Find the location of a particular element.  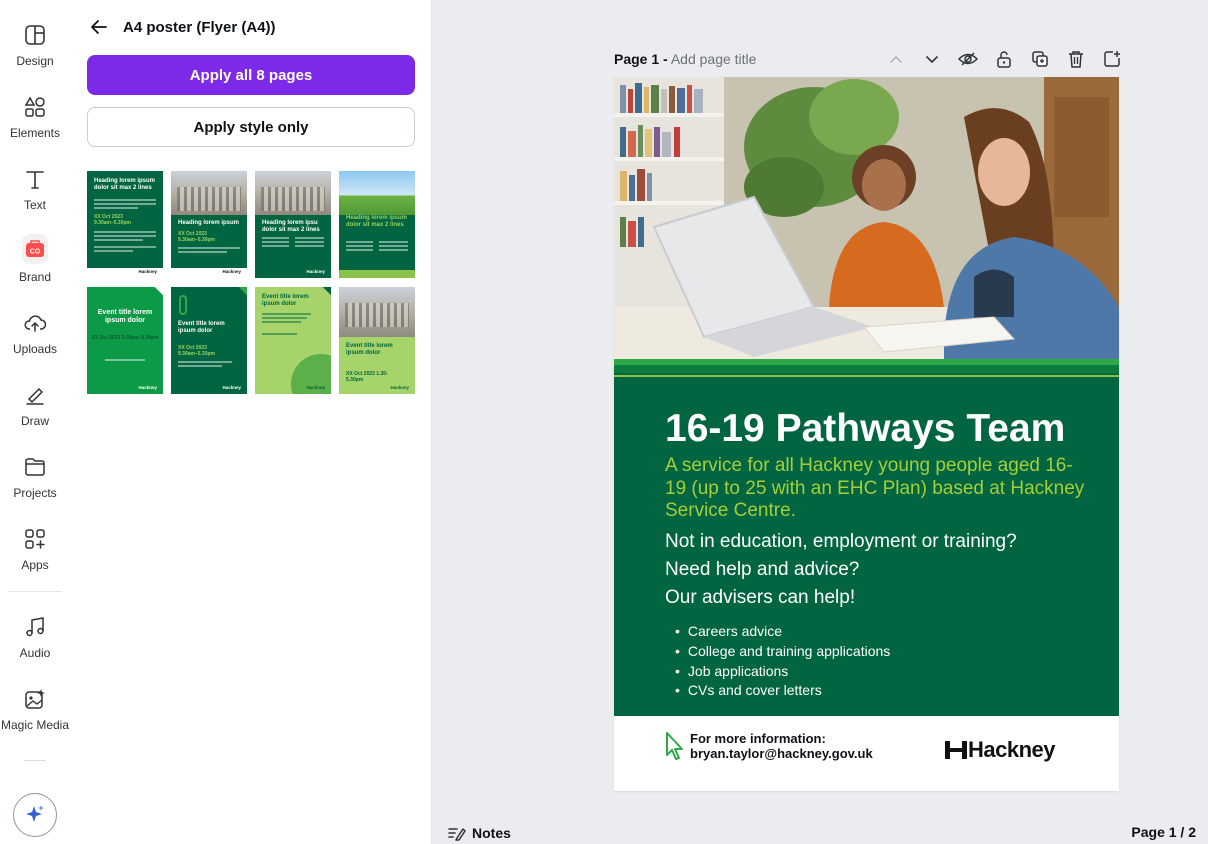

rail-label: Magic Media is located at coordinates (35, 725).